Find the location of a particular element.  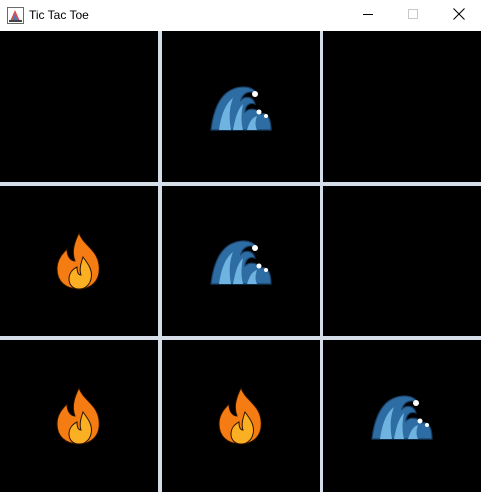

board-cell-r2-c2 is located at coordinates (241, 261).